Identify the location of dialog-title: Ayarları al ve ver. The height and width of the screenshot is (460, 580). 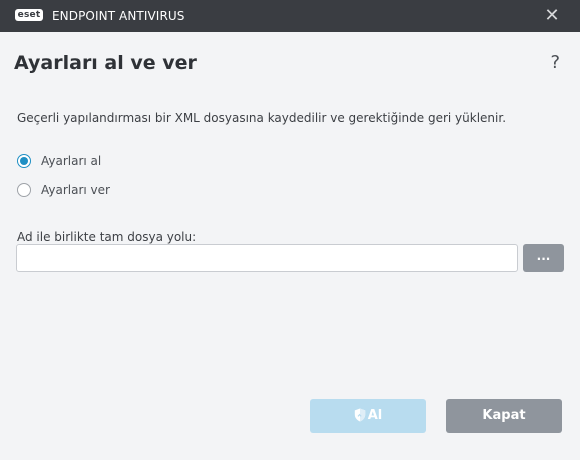
(105, 63).